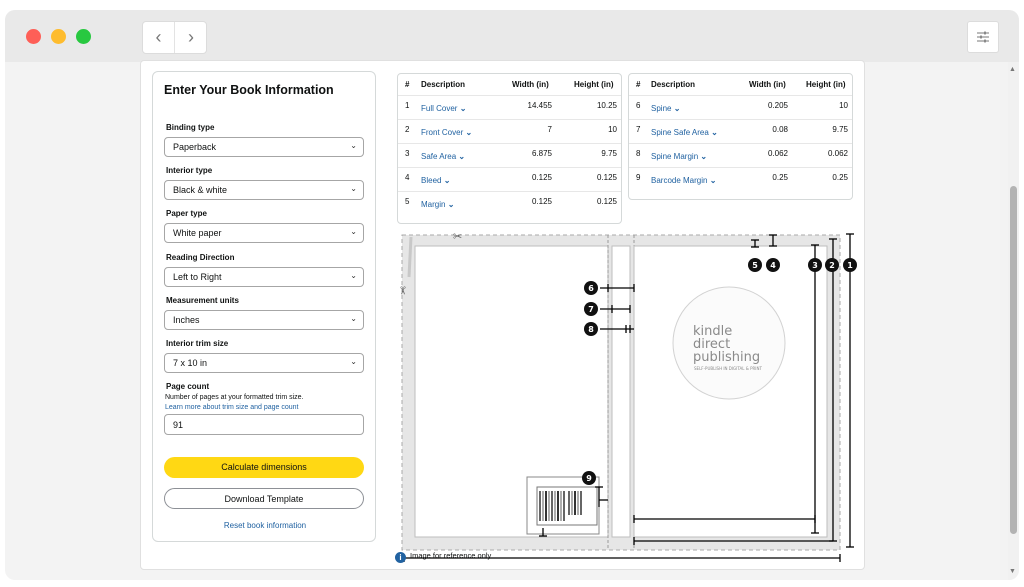  What do you see at coordinates (840, 177) in the screenshot?
I see `row-height: 0.25` at bounding box center [840, 177].